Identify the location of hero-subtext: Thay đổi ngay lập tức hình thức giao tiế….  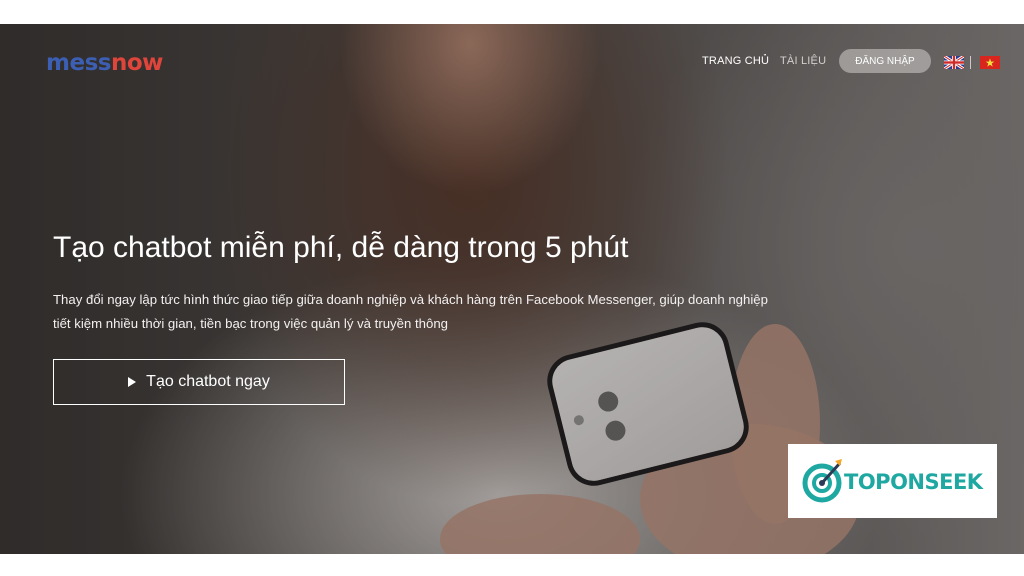
(410, 311).